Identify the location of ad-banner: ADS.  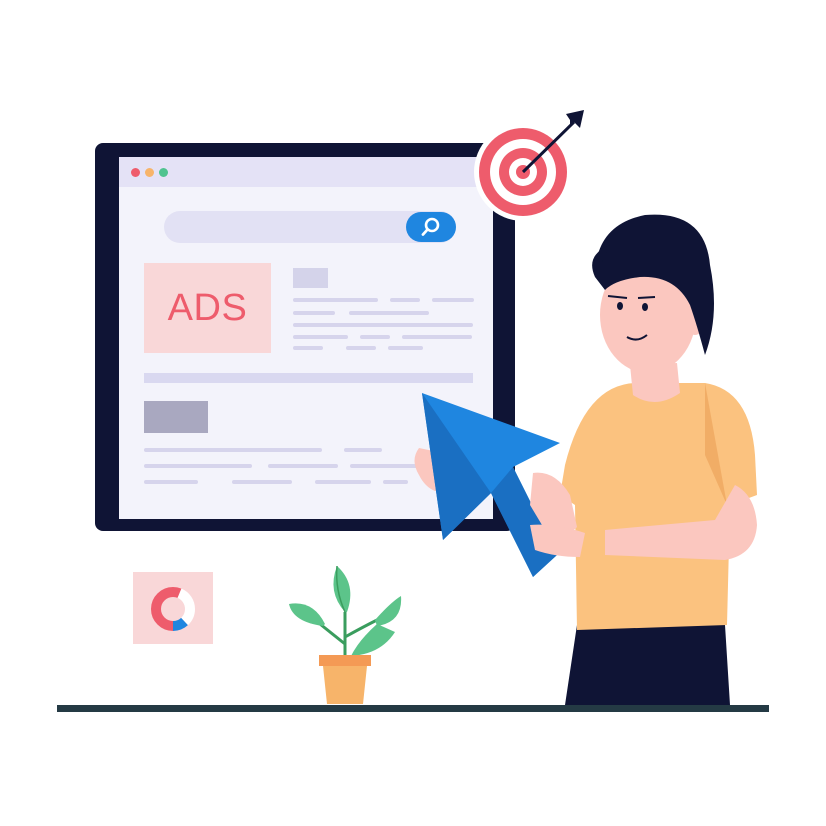
(207, 308).